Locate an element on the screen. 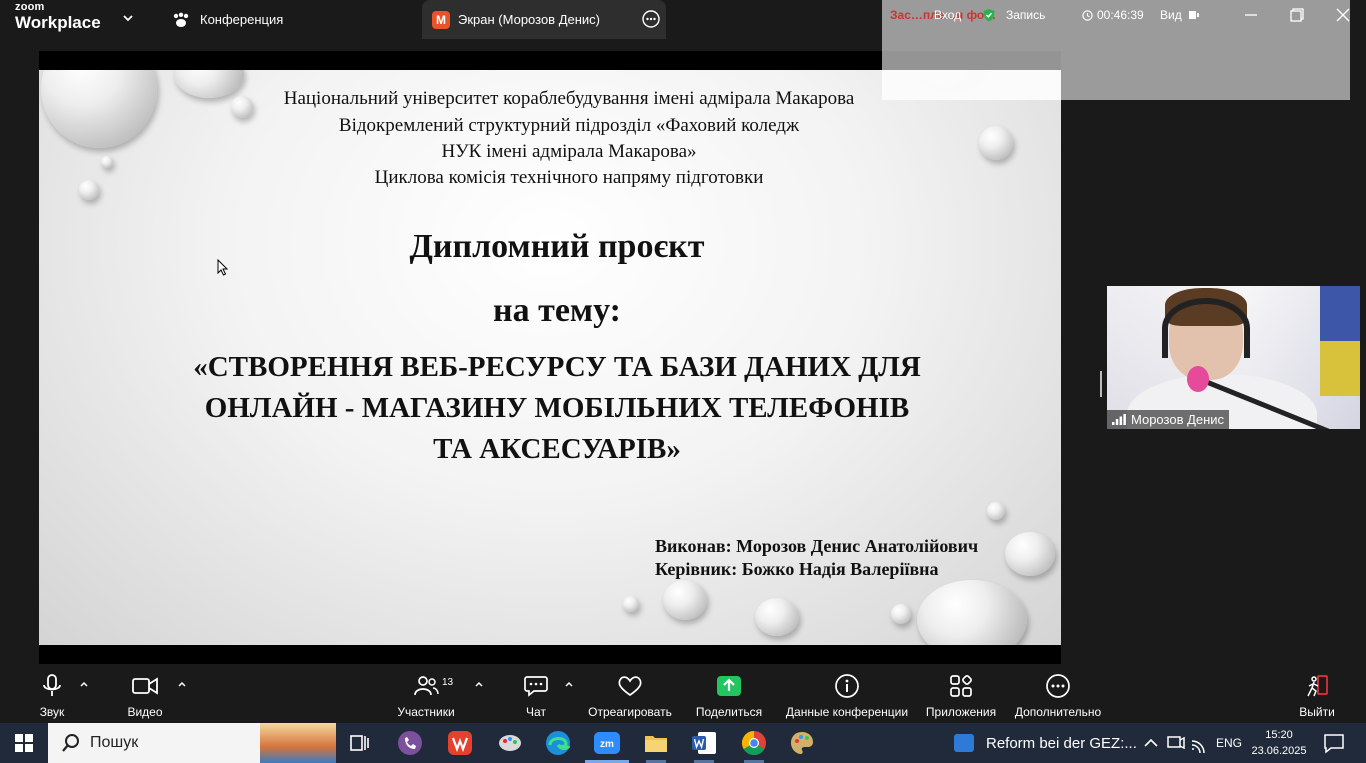 The image size is (1366, 763). participants-button: Участники is located at coordinates (426, 693).